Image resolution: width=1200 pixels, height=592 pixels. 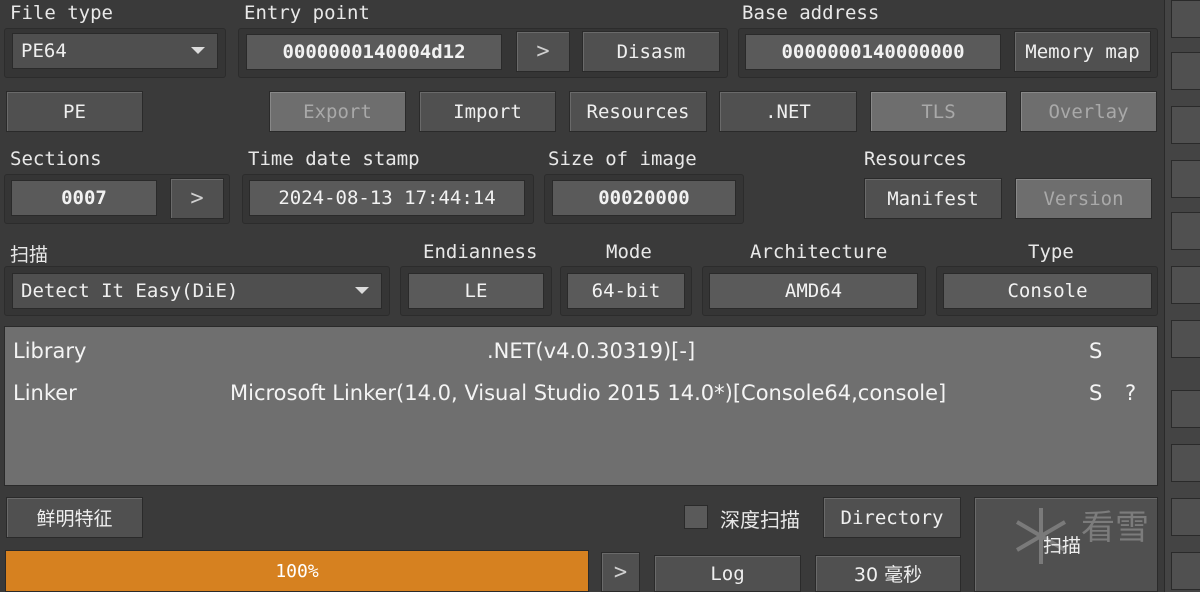 What do you see at coordinates (61, 13) in the screenshot?
I see `file-type-label: File type` at bounding box center [61, 13].